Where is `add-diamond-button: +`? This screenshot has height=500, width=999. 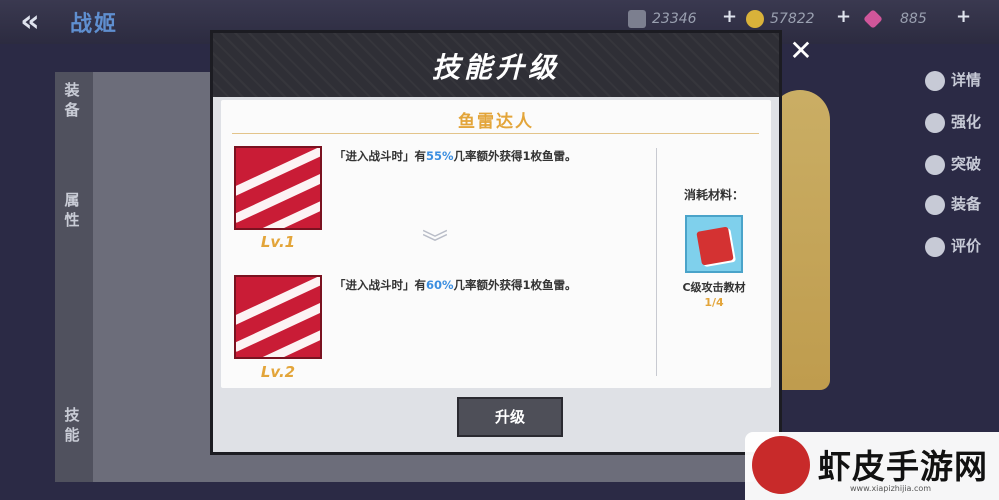 add-diamond-button: + is located at coordinates (963, 16).